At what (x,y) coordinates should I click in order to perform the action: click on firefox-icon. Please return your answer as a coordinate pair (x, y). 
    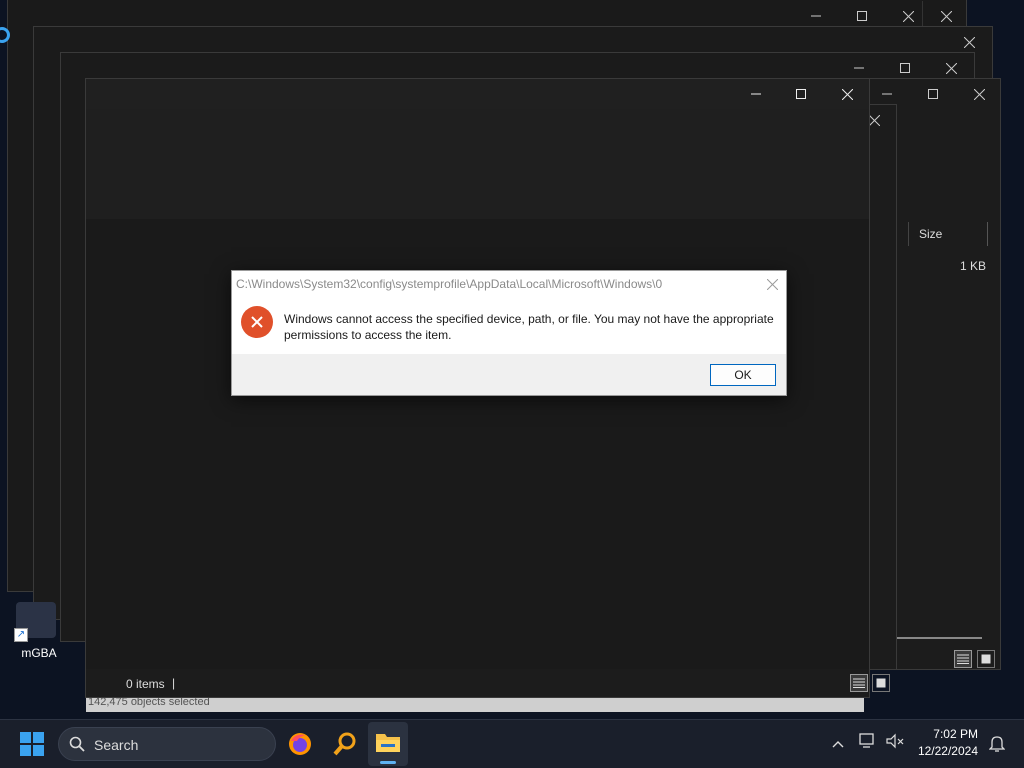
    Looking at the image, I should click on (300, 744).